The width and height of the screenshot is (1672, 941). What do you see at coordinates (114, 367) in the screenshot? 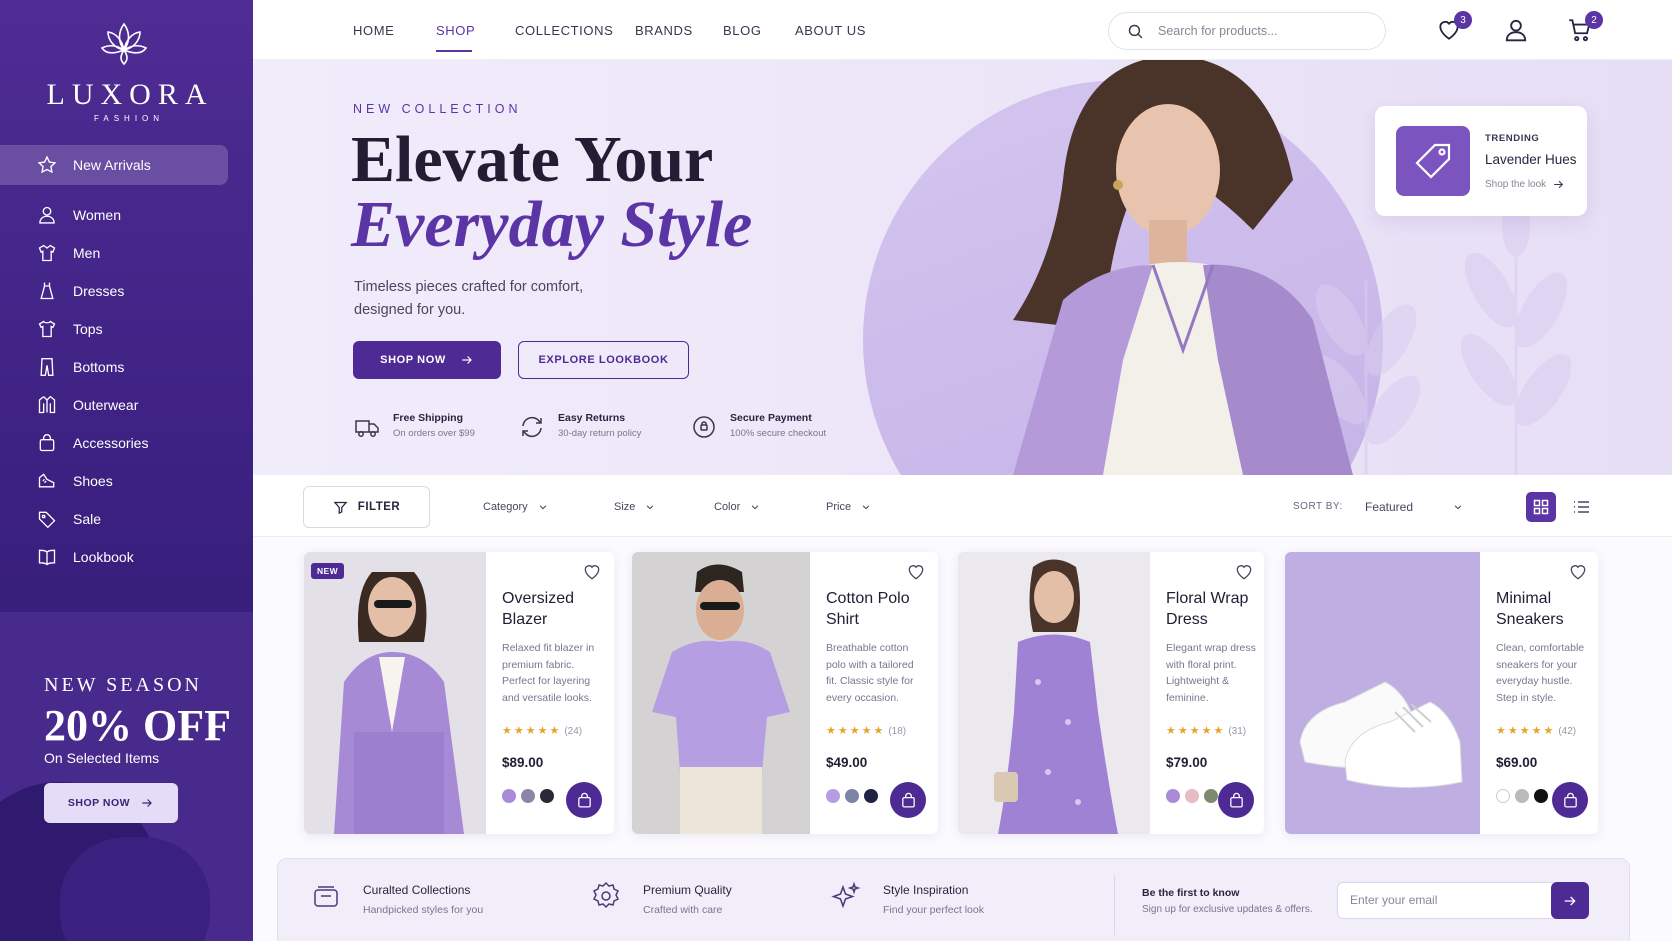
I see `sidebar-item-bottoms: Bottoms` at bounding box center [114, 367].